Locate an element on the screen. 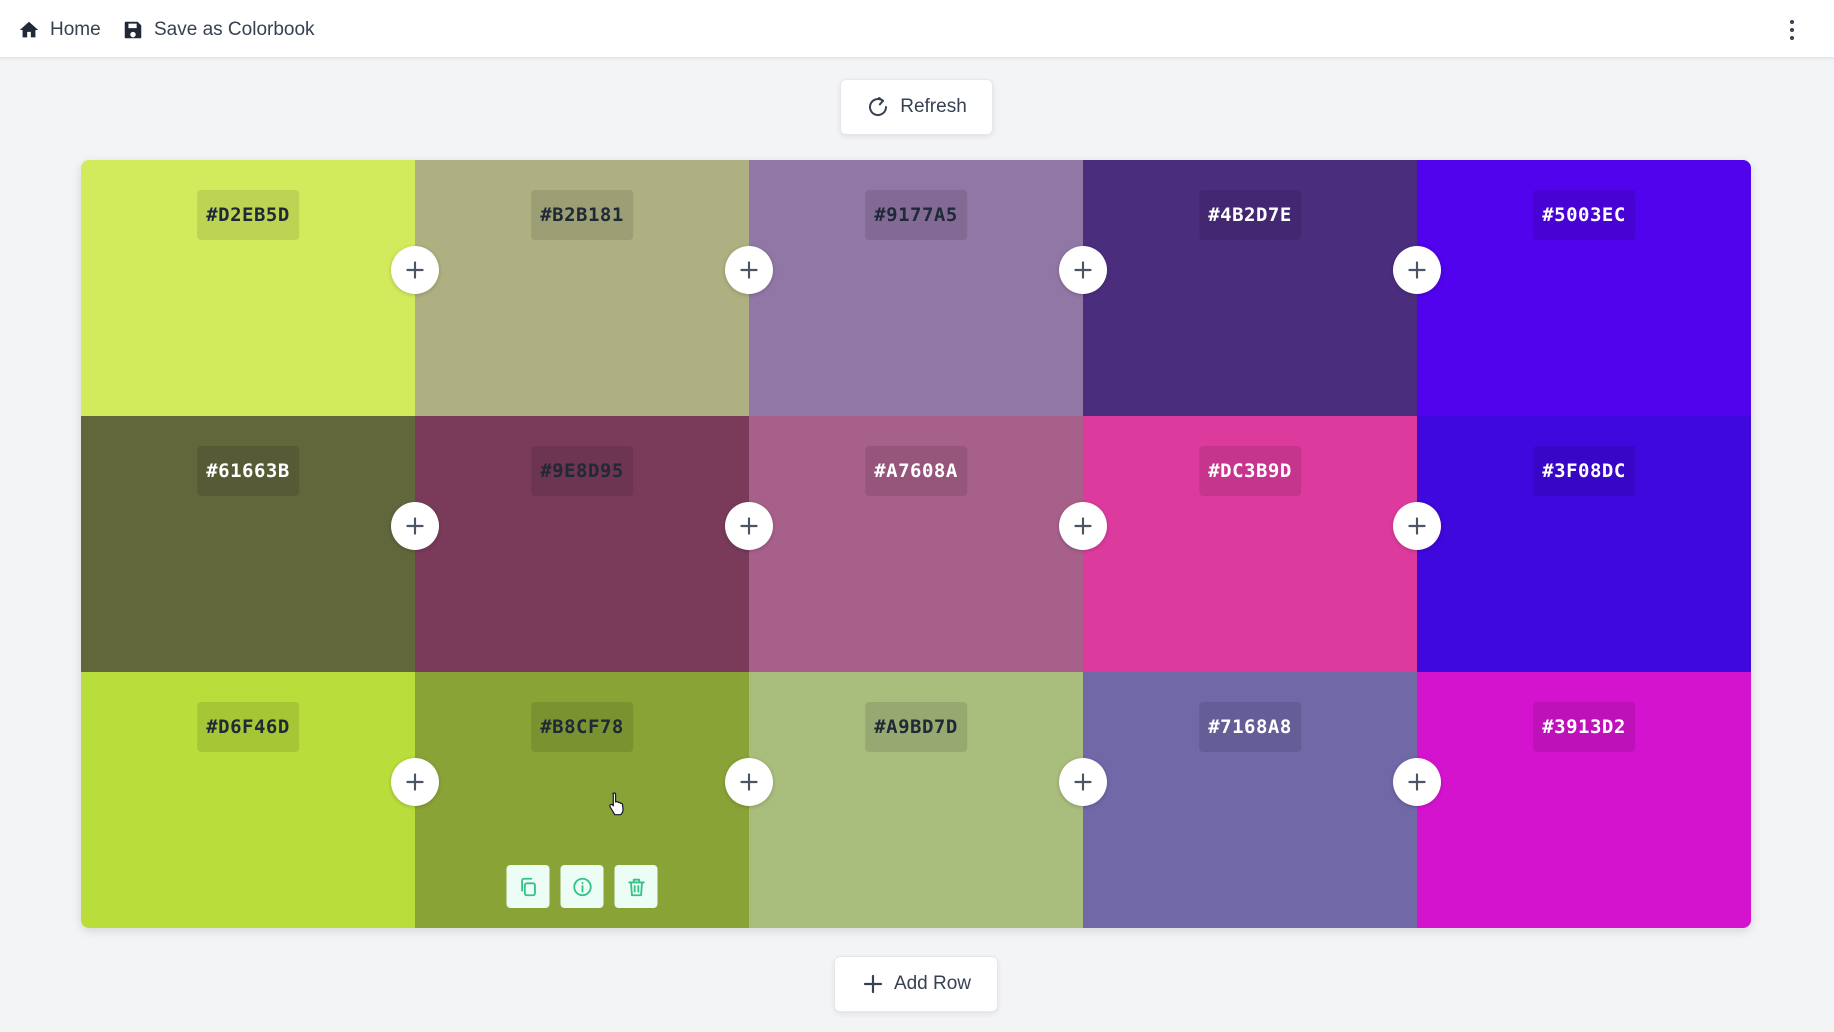 The image size is (1834, 1032). color-swatch: #3F08DC is located at coordinates (1584, 544).